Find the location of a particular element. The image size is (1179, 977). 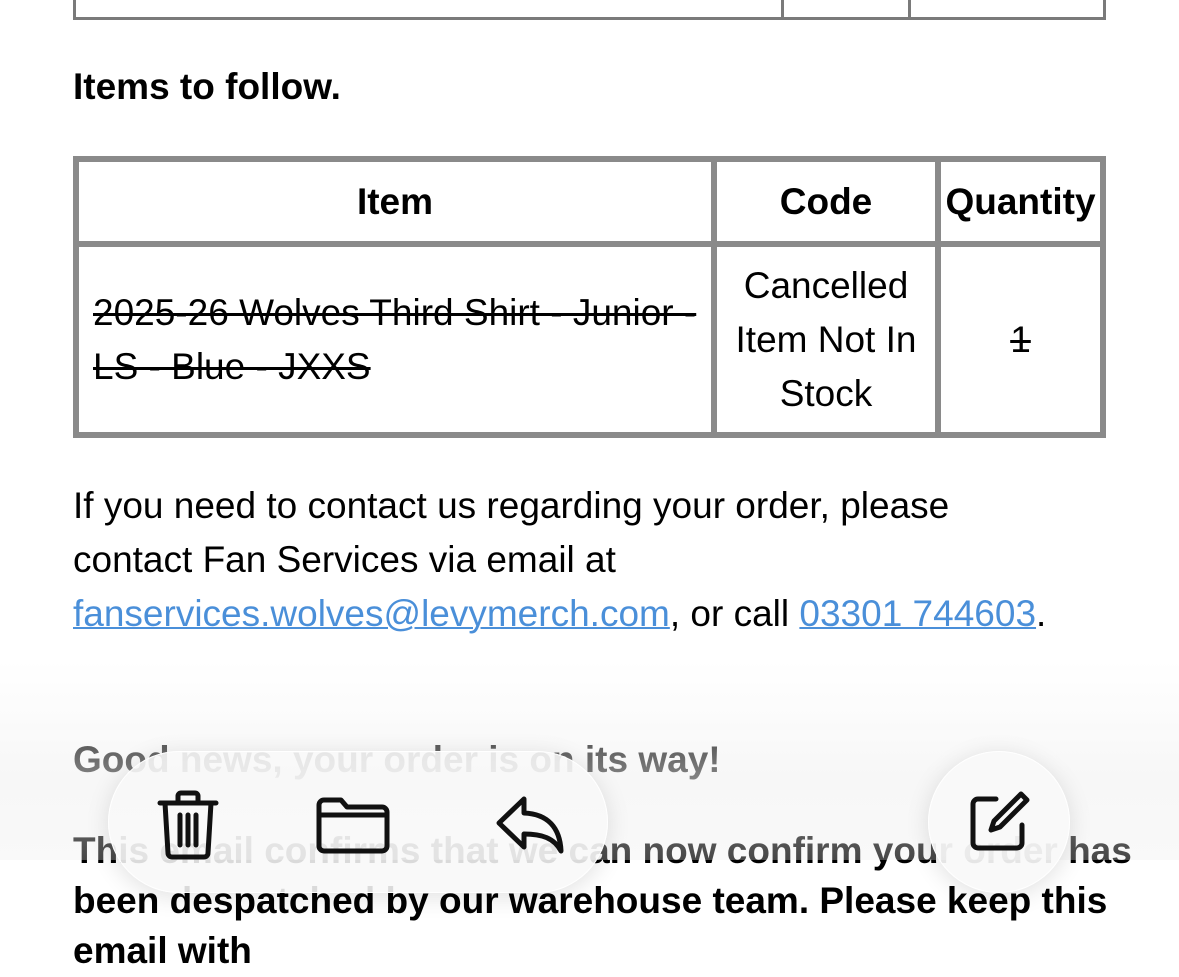

column-header-code: Code is located at coordinates (826, 201).